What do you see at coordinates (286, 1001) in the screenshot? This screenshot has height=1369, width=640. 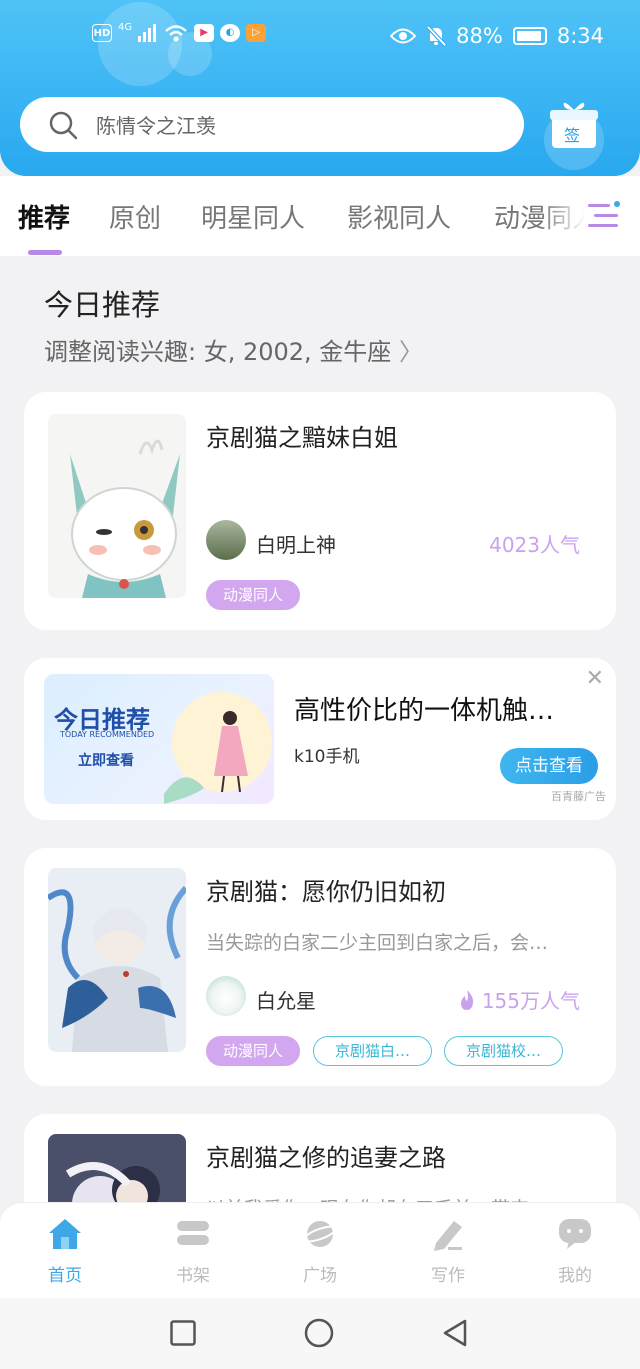 I see `author-name: 白允星` at bounding box center [286, 1001].